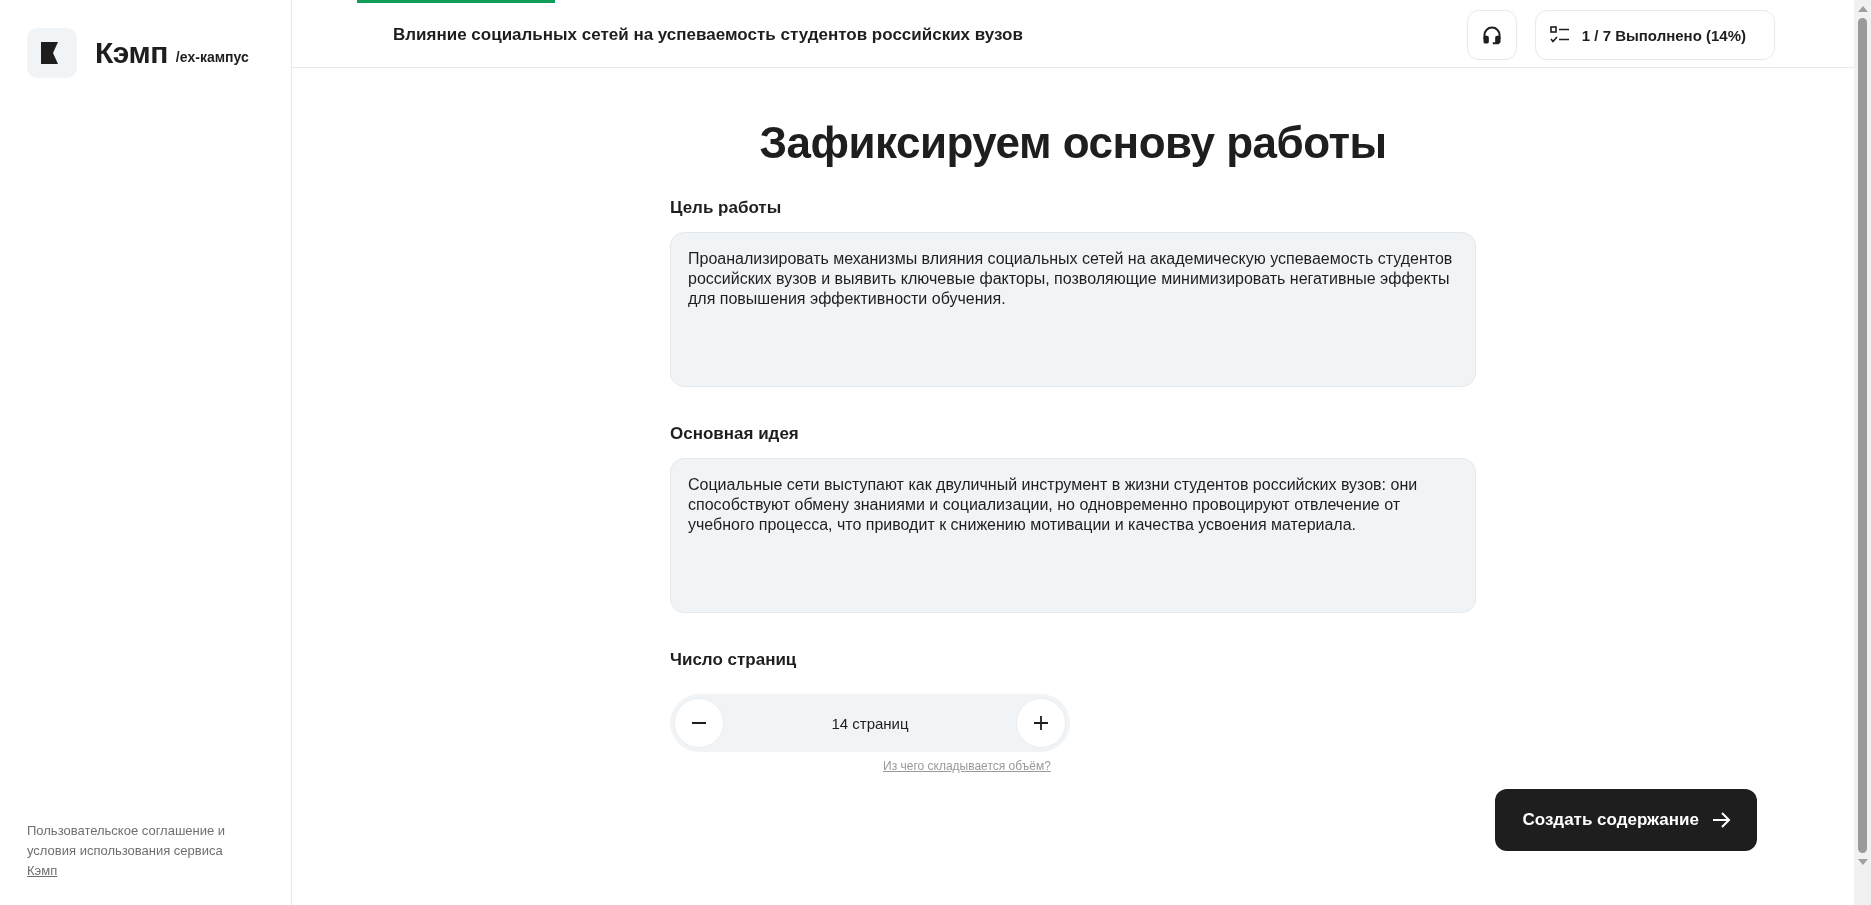 This screenshot has width=1871, height=905. I want to click on arrow-right-icon, so click(1722, 820).